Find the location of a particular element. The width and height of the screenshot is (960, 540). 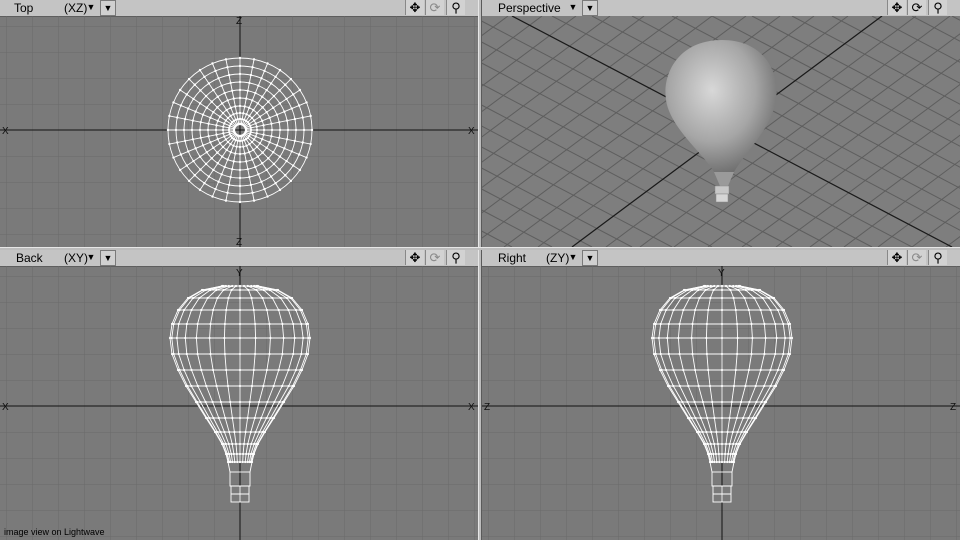

viewport-toolbar: Top (XZ) ▼ ▼ ✥ ⟳ ⚲ is located at coordinates (239, 8).